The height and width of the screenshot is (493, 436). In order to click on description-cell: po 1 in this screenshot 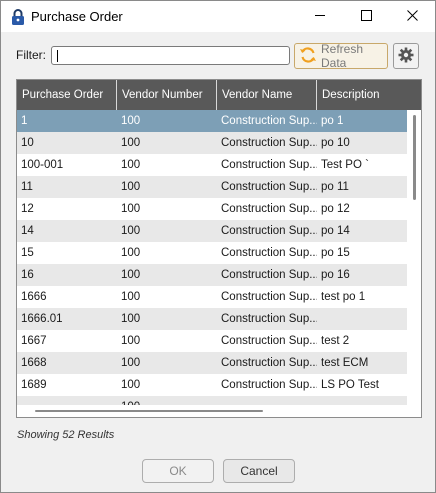, I will do `click(332, 121)`.